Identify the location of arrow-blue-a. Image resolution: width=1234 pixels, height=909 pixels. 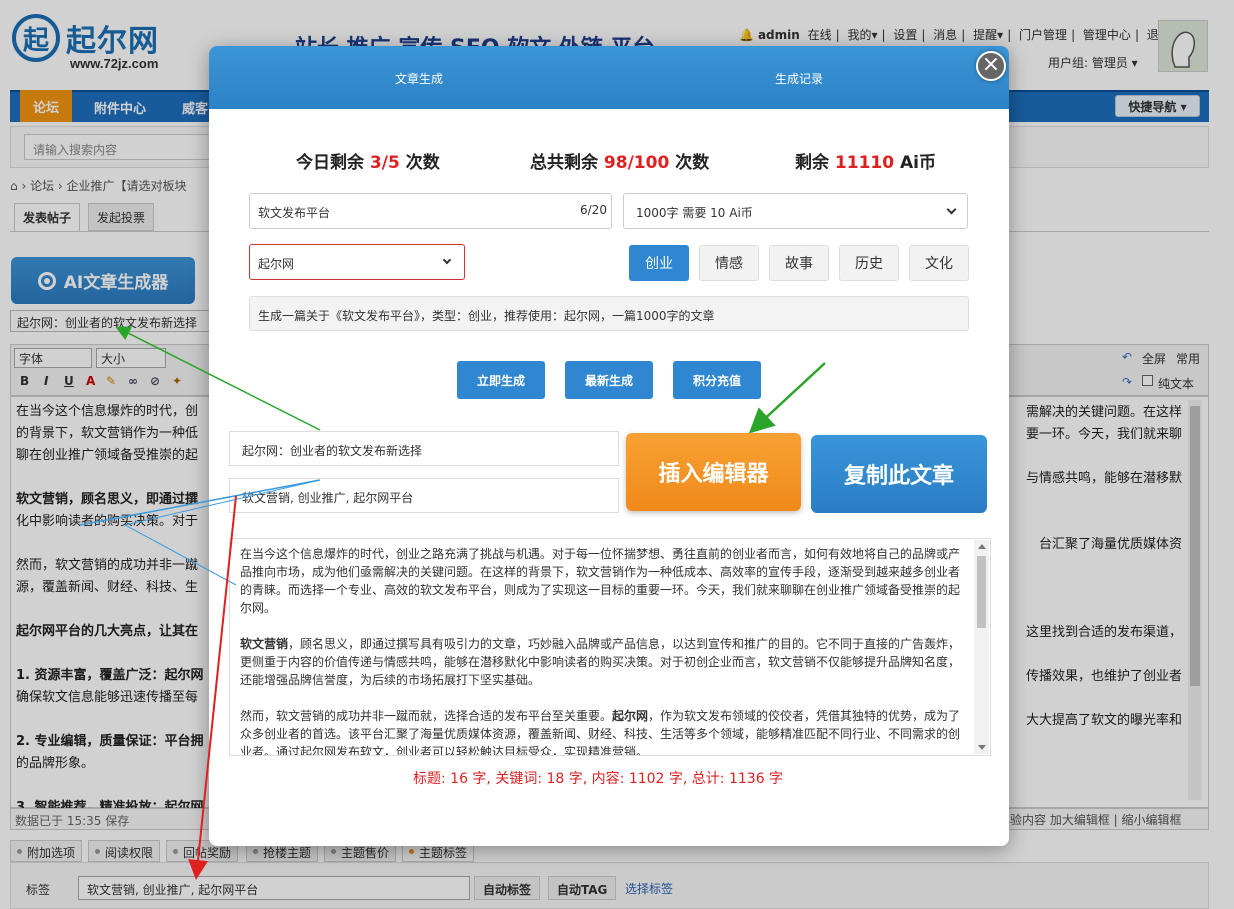
(200, 502).